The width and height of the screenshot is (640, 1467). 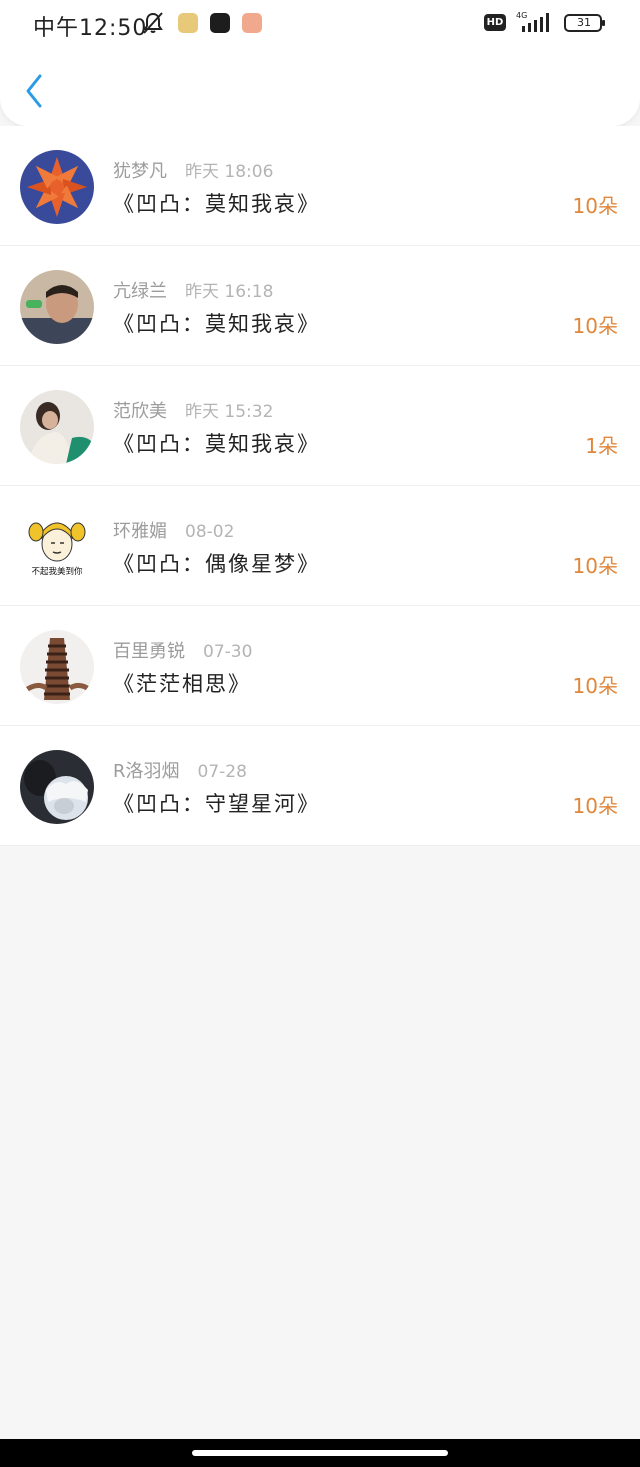 I want to click on sender-meta: 亢绿兰 昨天 16:18, so click(x=193, y=290).